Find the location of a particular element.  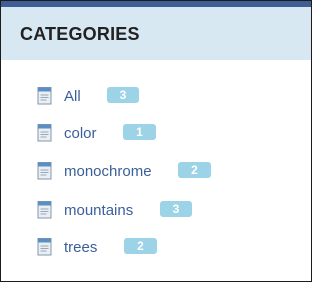

category-link-color: color is located at coordinates (80, 134).